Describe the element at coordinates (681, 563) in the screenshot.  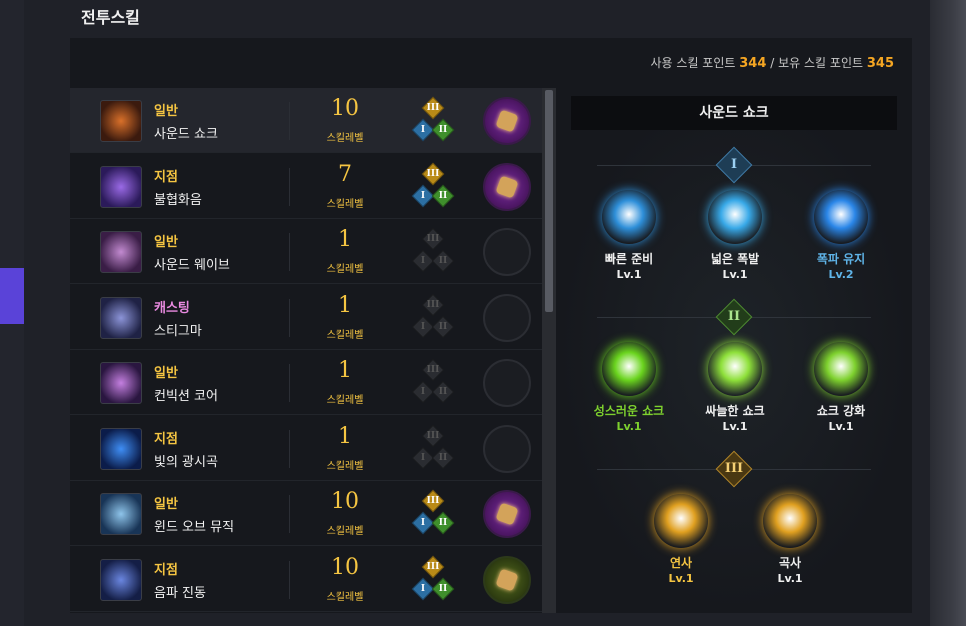
I see `tripod-option-name: 연사` at that location.